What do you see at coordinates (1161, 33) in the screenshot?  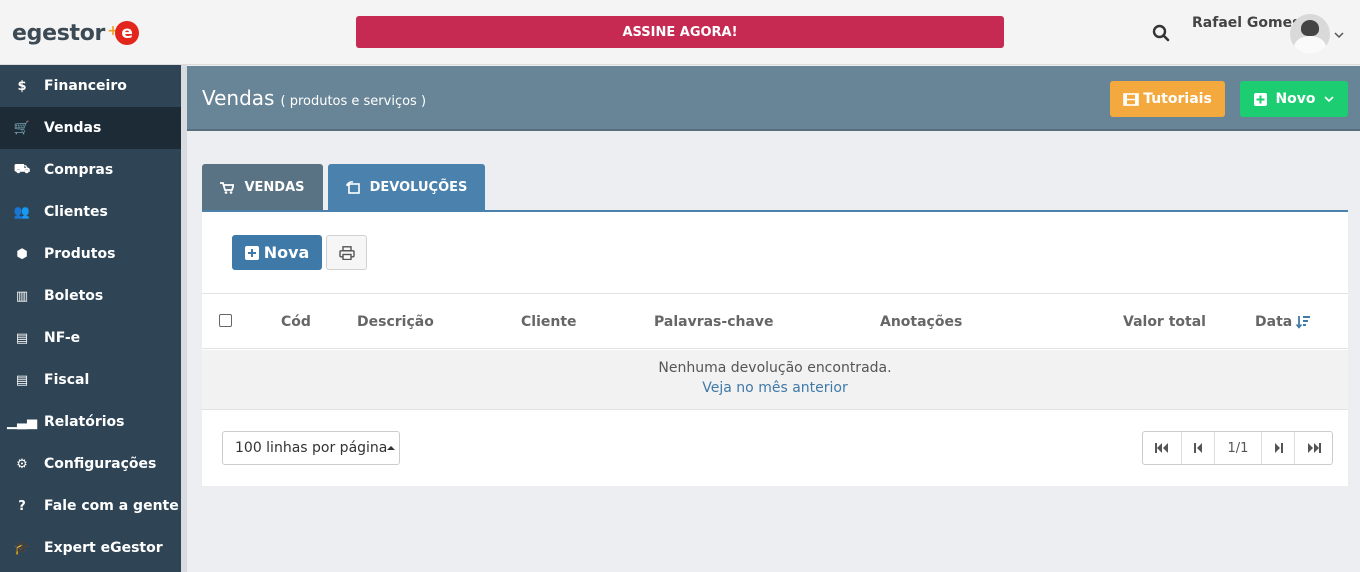 I see `search-icon` at bounding box center [1161, 33].